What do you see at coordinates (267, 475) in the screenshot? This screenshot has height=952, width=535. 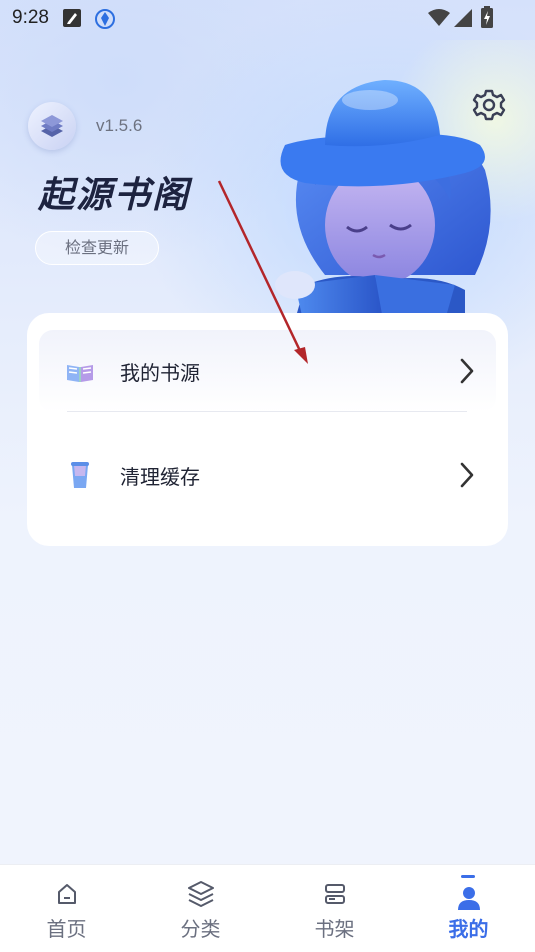 I see `menu-item-clear-cache: 清理缓存` at bounding box center [267, 475].